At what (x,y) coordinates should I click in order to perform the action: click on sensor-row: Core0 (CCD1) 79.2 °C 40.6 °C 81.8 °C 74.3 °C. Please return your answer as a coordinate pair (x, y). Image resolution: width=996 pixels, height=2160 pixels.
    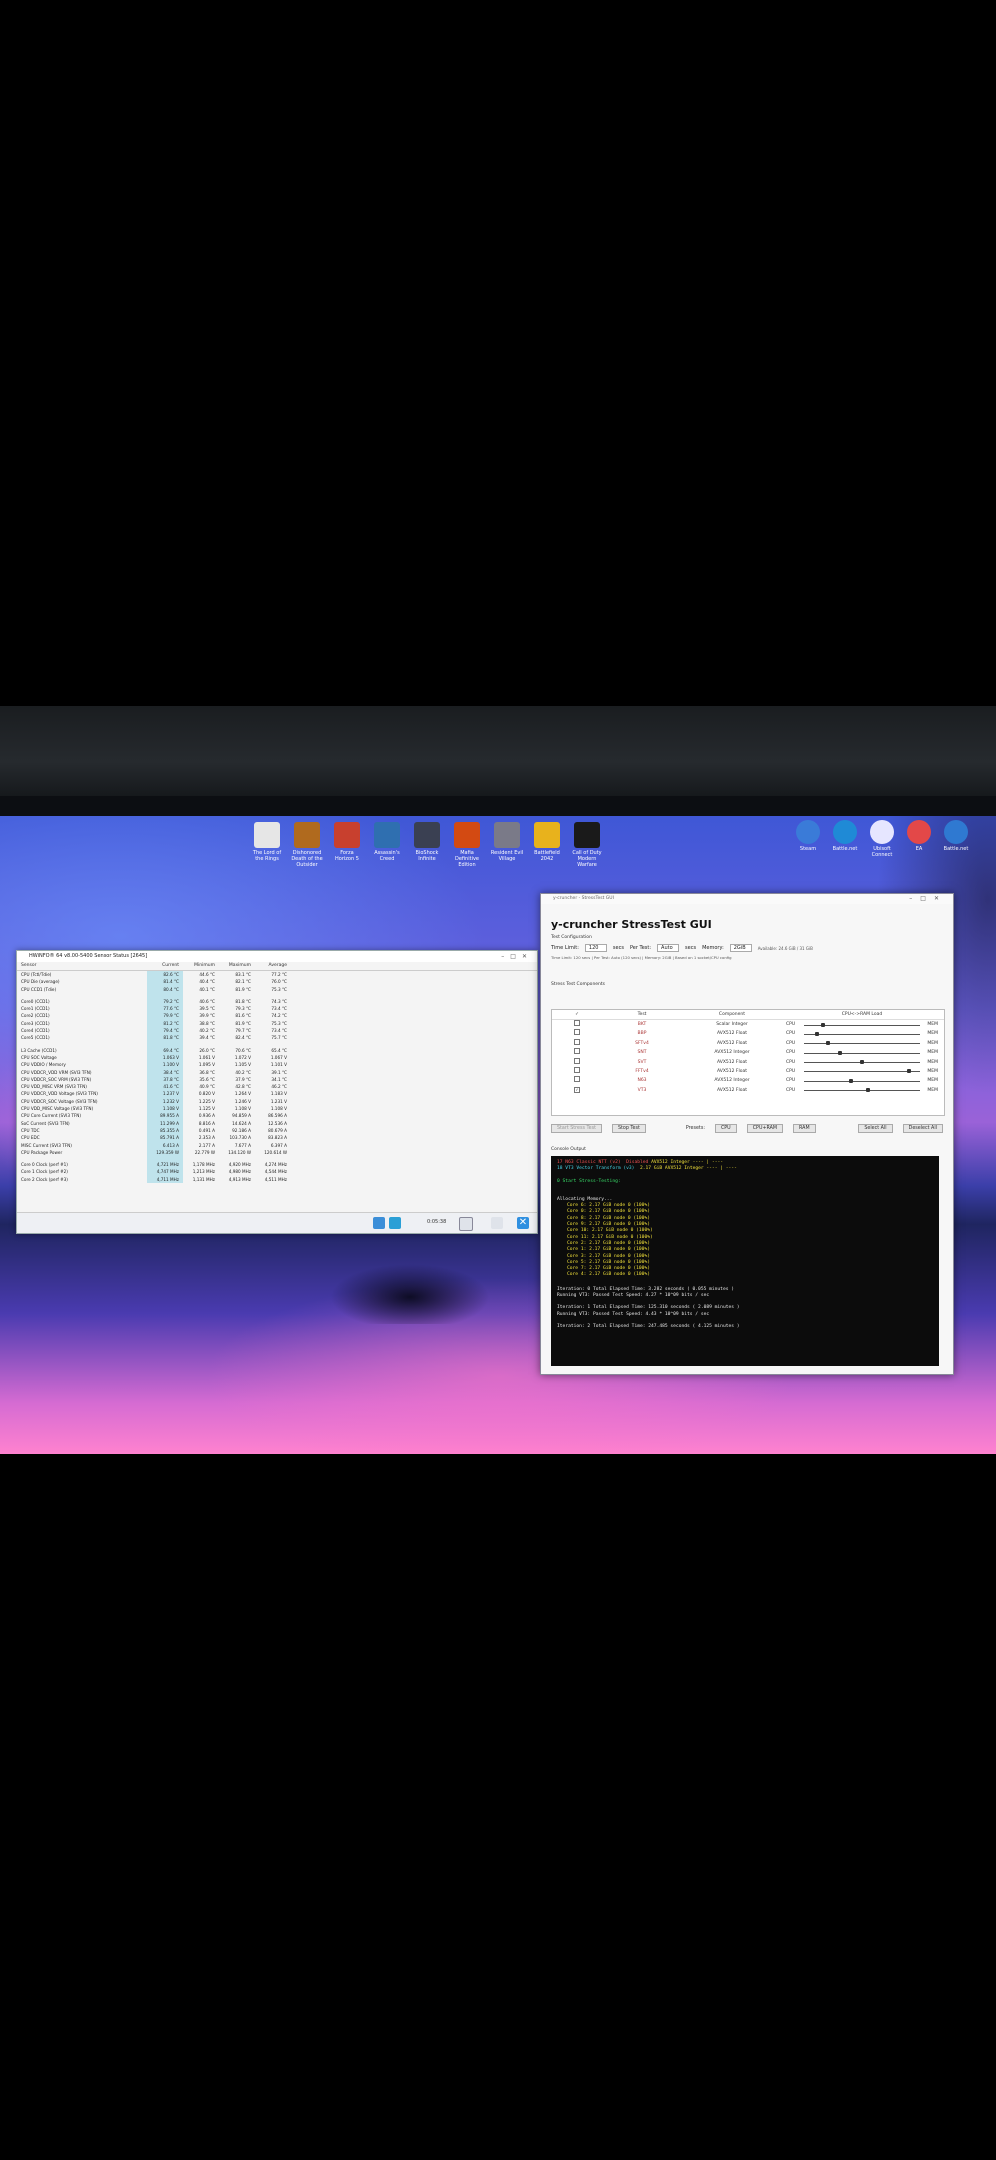
    Looking at the image, I should click on (277, 1001).